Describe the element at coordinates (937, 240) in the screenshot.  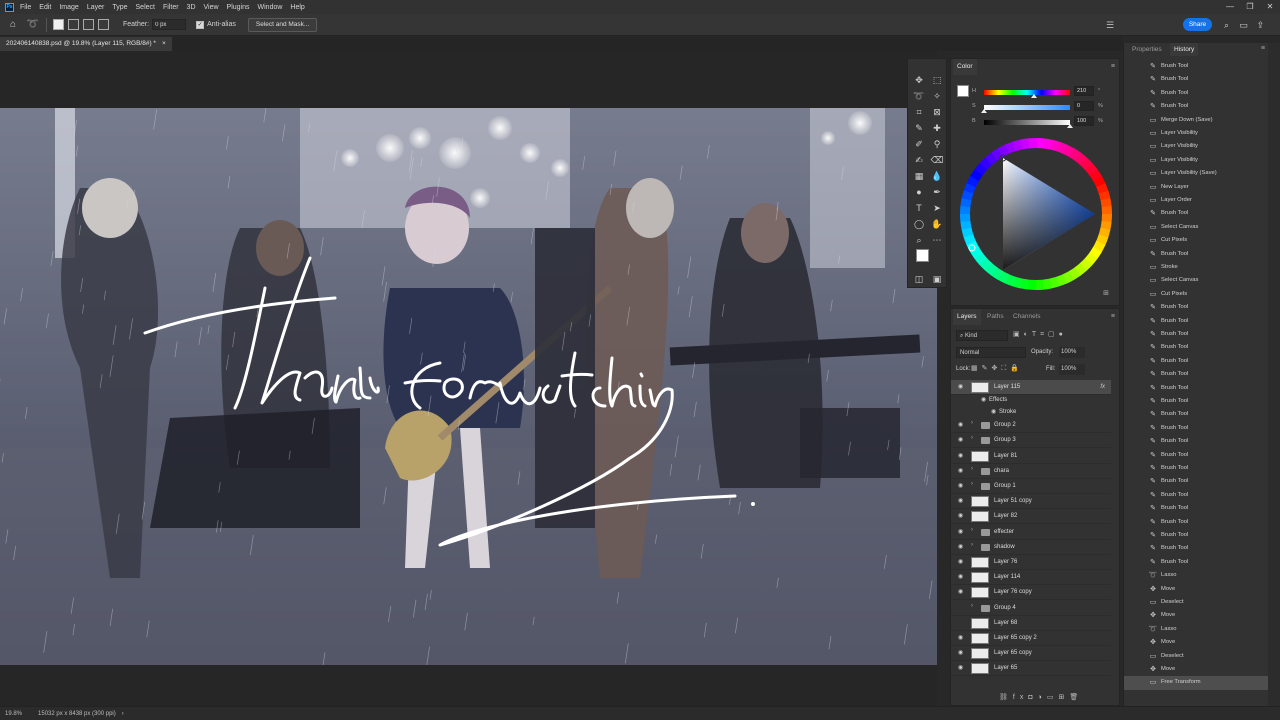
I see `more-tools-icon: ⋯` at that location.